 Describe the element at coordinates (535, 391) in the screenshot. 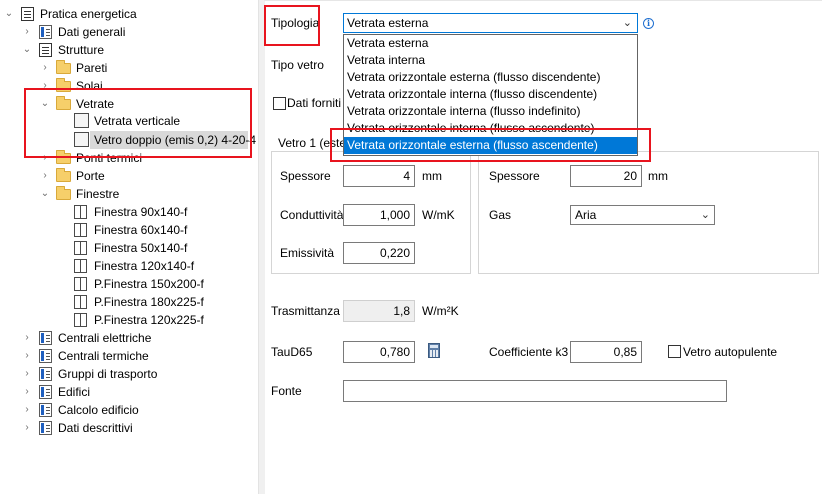

I see `fonte-input` at that location.